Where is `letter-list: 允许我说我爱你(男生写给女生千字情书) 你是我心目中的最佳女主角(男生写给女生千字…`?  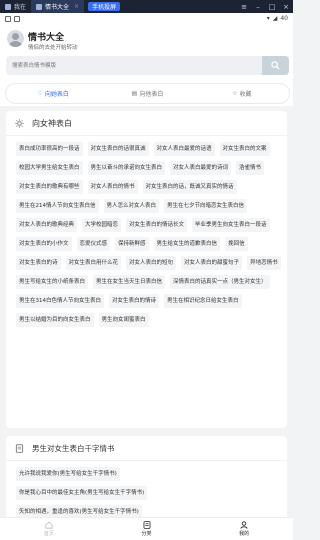
letter-list: 允许我说我爱你(男生写给女生千字情书) 你是我心目中的最佳女主角(男生写给女生千字… is located at coordinates (146, 490).